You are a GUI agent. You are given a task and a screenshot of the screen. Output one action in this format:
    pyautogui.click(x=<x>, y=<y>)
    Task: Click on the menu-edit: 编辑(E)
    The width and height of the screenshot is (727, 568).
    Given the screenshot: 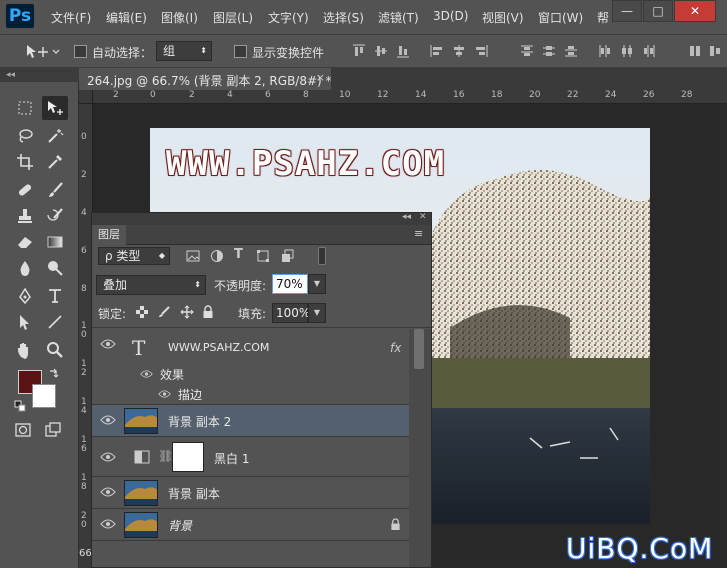 What is the action you would take?
    pyautogui.click(x=126, y=17)
    